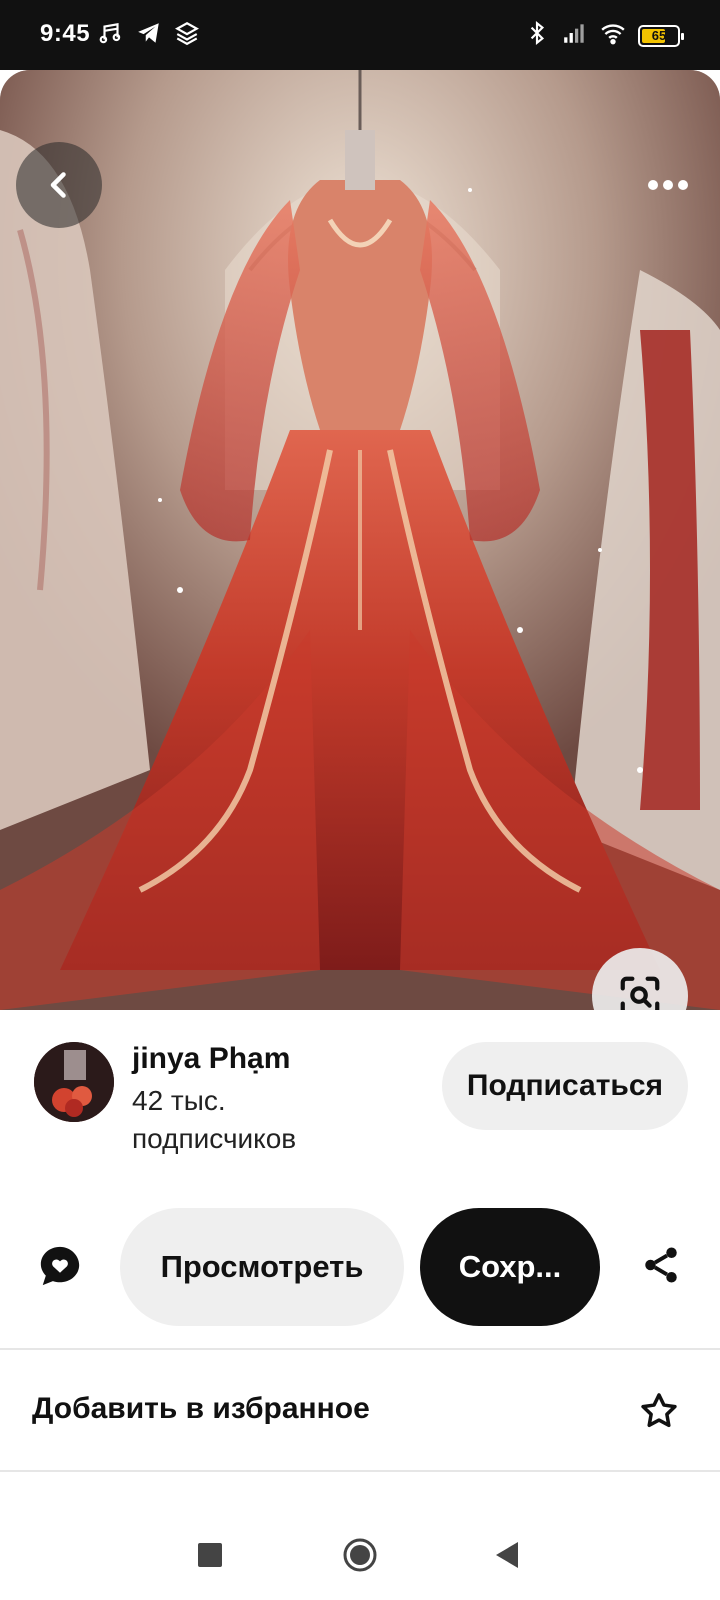  What do you see at coordinates (537, 35) in the screenshot?
I see `bluetooth-icon` at bounding box center [537, 35].